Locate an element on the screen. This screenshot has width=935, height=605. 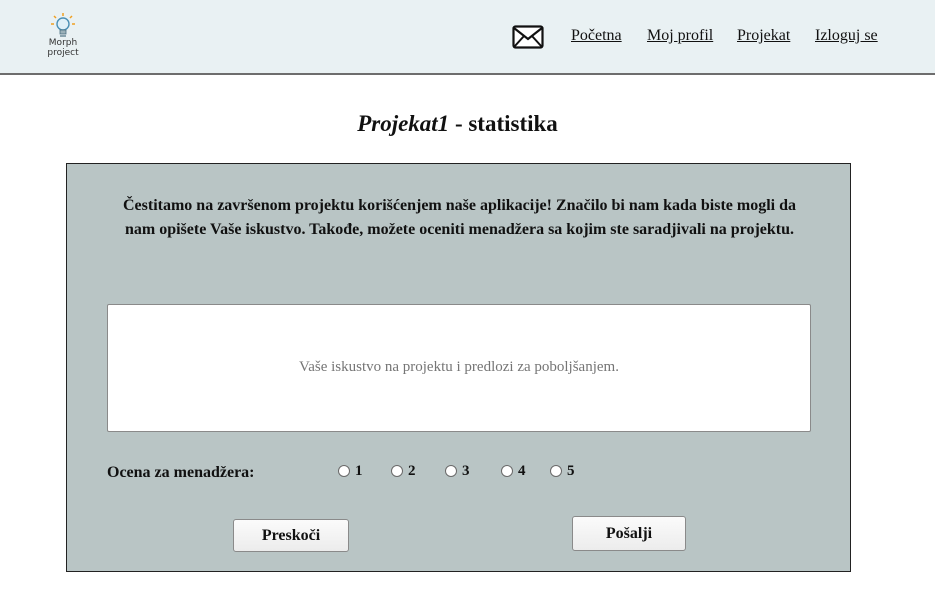
skip-button: Preskoči is located at coordinates (291, 535).